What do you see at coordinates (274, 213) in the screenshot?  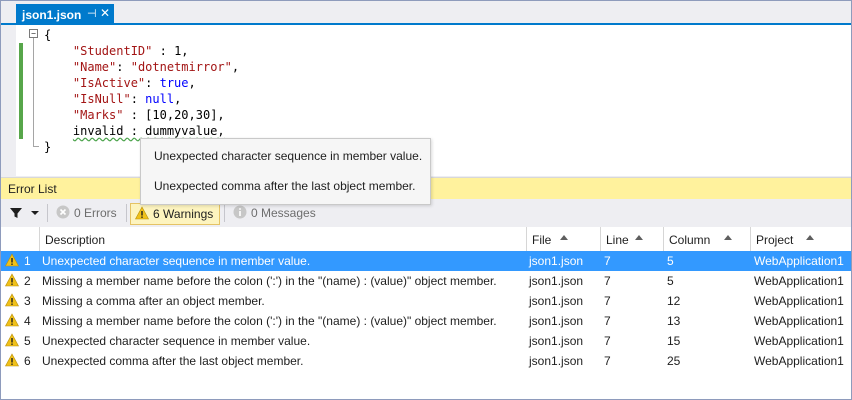 I see `messages-filter-button: 0 Messages` at bounding box center [274, 213].